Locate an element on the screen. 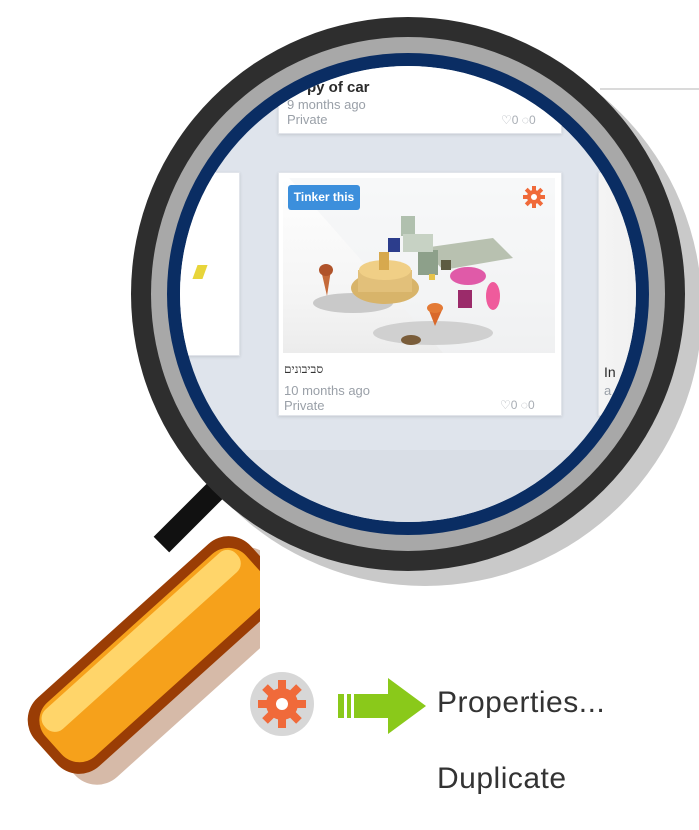 This screenshot has height=830, width=699. card-title: In is located at coordinates (610, 372).